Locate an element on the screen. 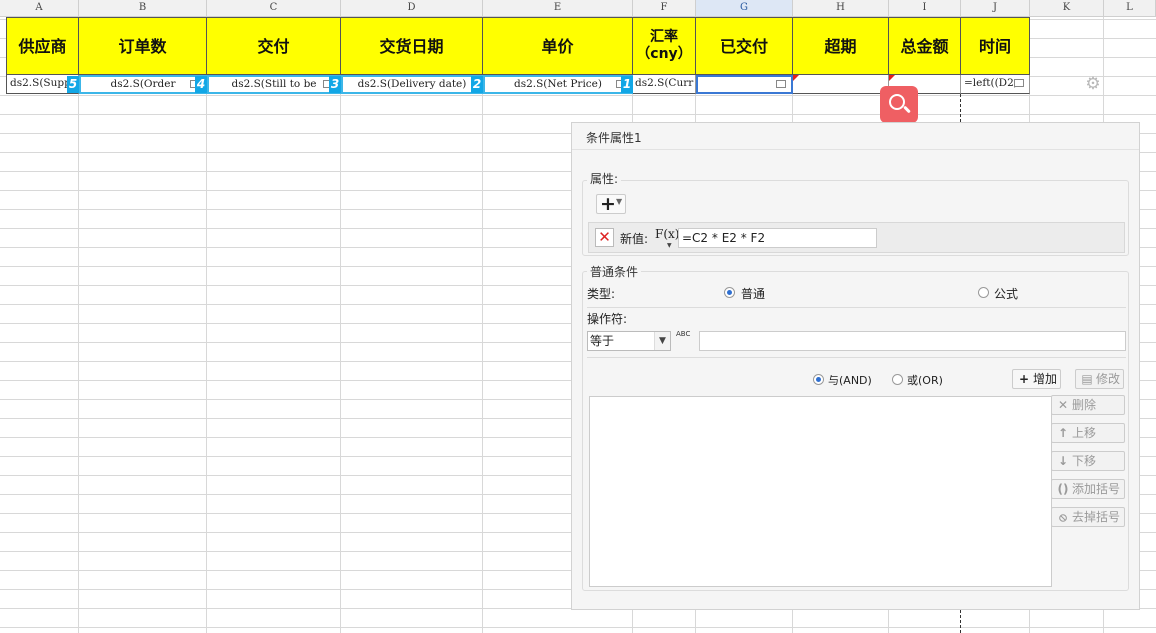 The width and height of the screenshot is (1156, 633). binding-badge-3: 3 is located at coordinates (335, 84).